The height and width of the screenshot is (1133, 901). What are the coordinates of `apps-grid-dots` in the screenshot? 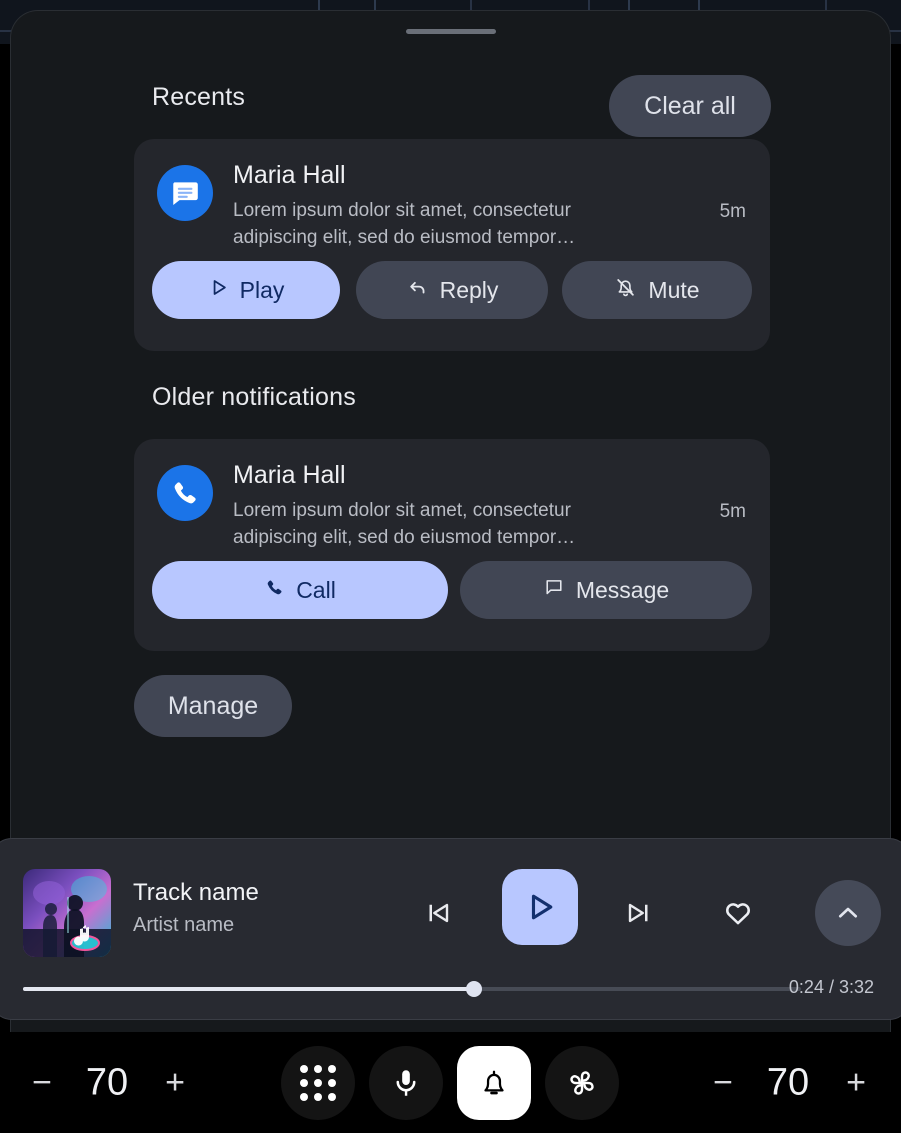 It's located at (318, 1083).